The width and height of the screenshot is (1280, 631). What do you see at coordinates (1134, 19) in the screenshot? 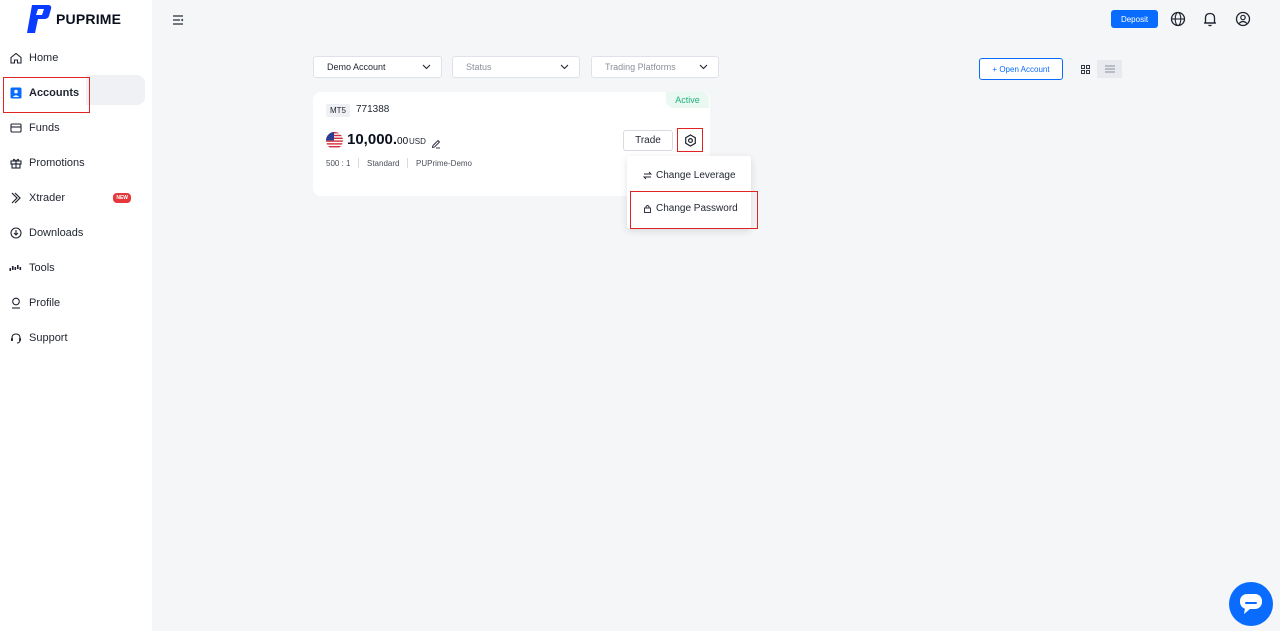
I see `deposit-button: Deposit` at bounding box center [1134, 19].